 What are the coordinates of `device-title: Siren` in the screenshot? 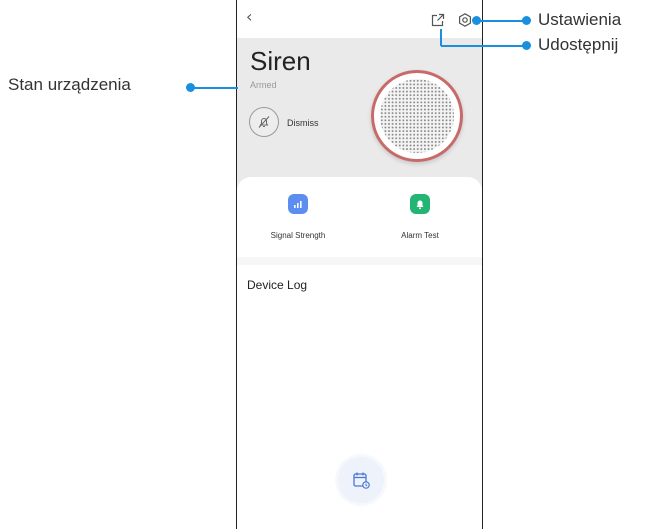 It's located at (280, 61).